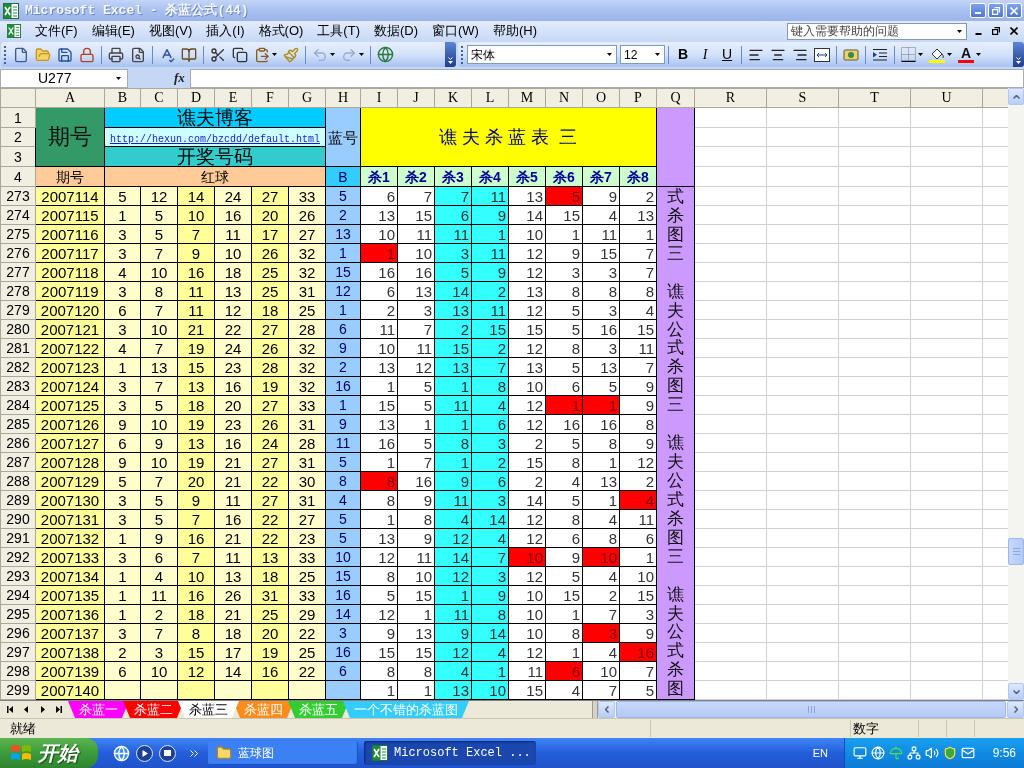  What do you see at coordinates (18, 156) in the screenshot?
I see `row-header: 3` at bounding box center [18, 156].